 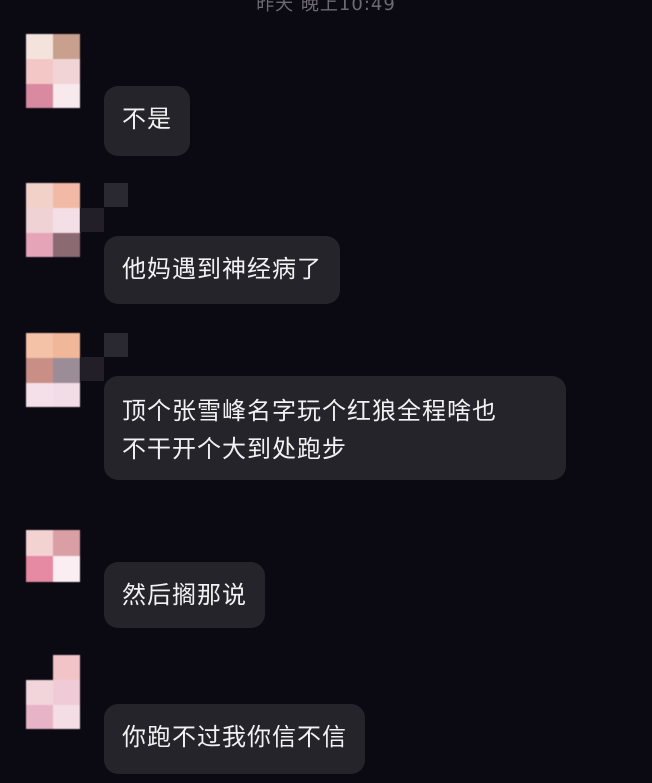 I want to click on message-bubble: 然后搁那说, so click(x=184, y=595).